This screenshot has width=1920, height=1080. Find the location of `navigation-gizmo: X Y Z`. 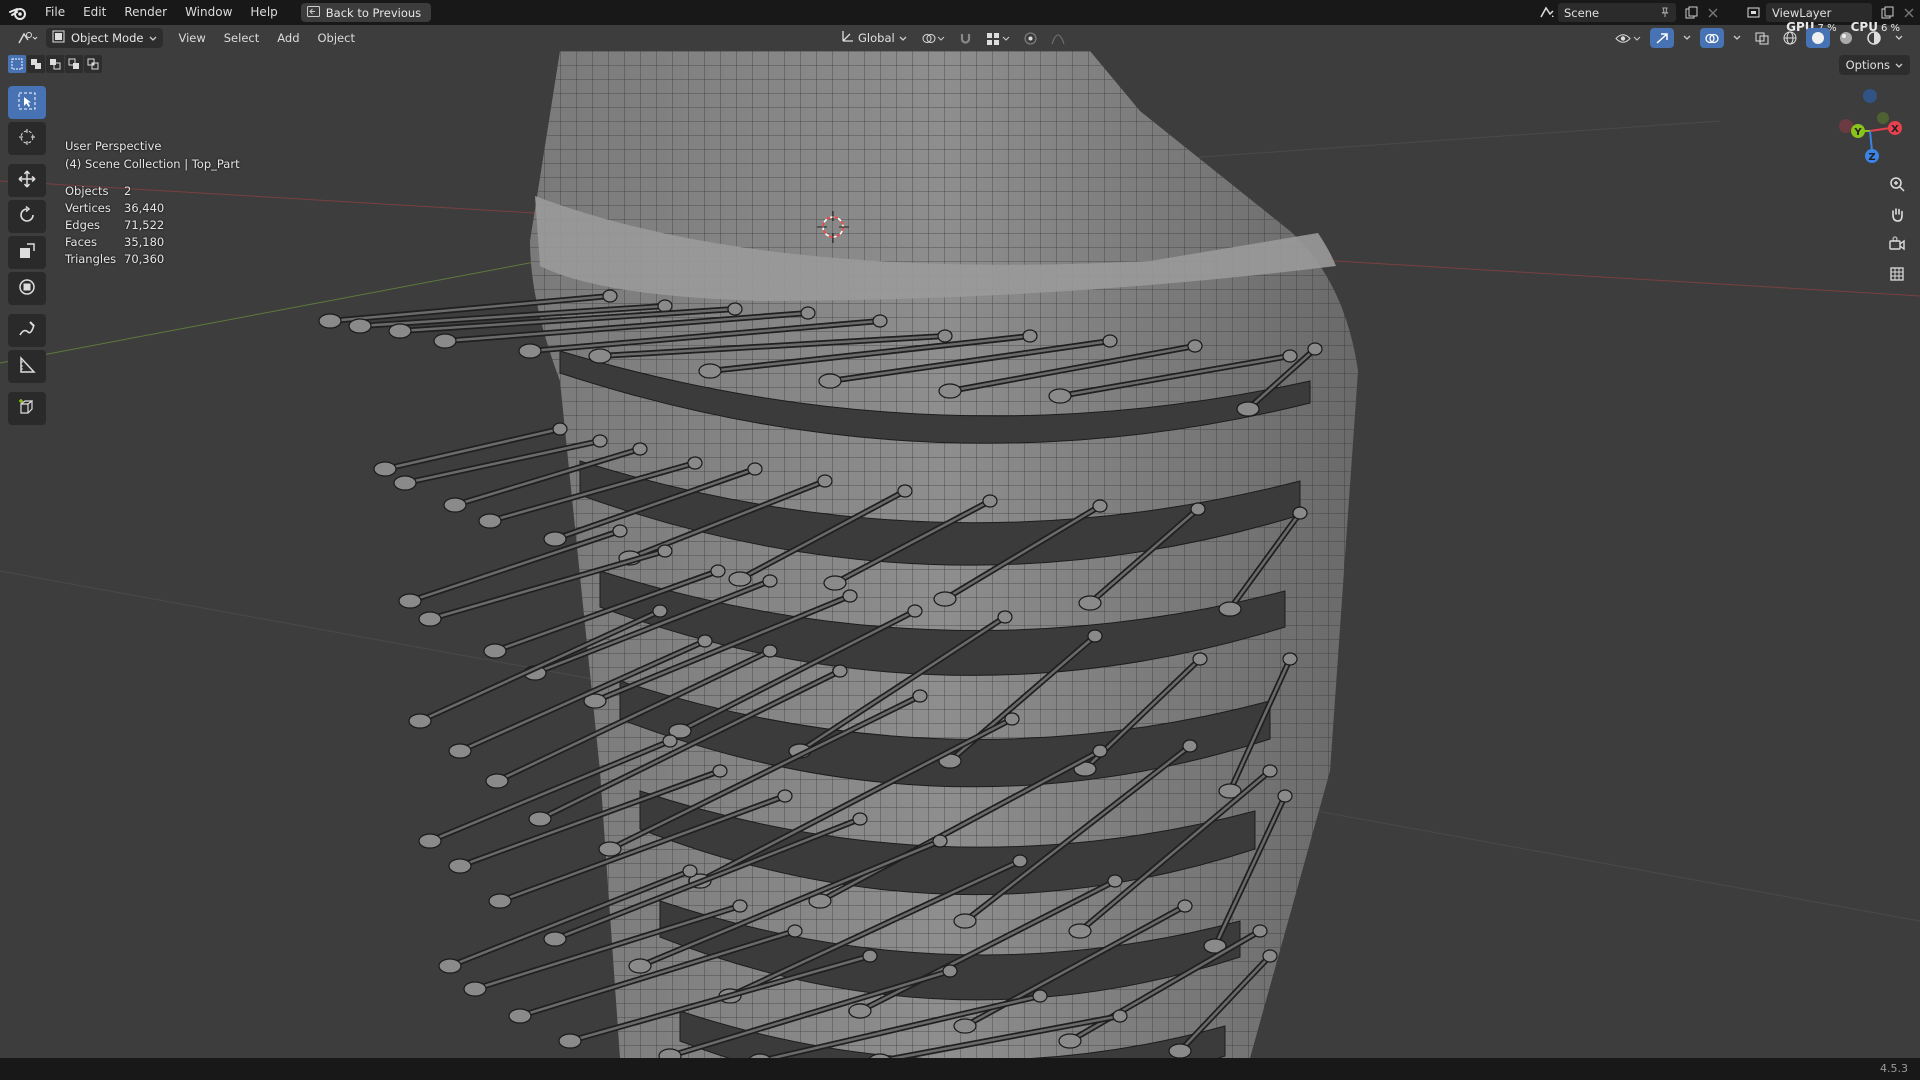

navigation-gizmo: X Y Z is located at coordinates (1873, 126).